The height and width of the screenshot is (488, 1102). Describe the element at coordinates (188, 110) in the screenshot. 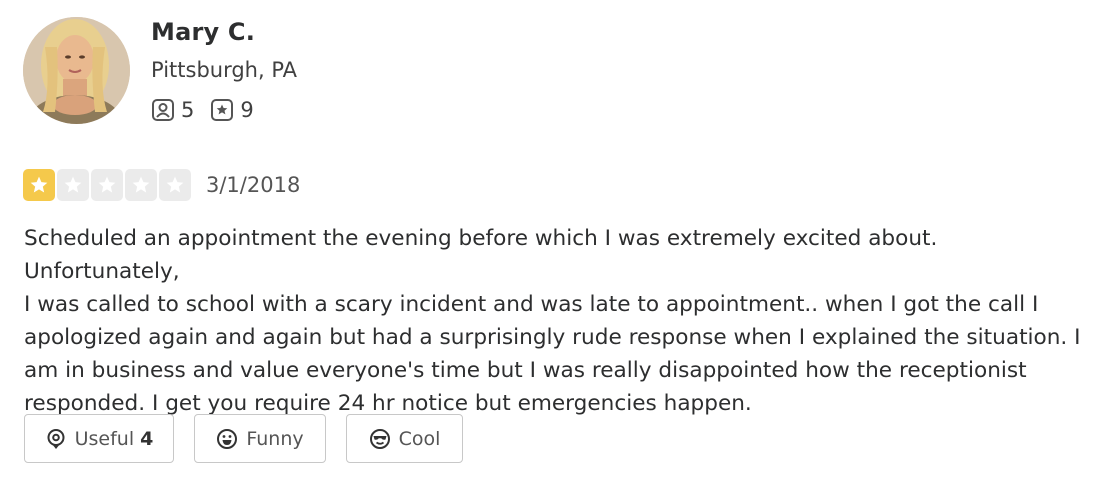

I see `friends-count: 5` at that location.